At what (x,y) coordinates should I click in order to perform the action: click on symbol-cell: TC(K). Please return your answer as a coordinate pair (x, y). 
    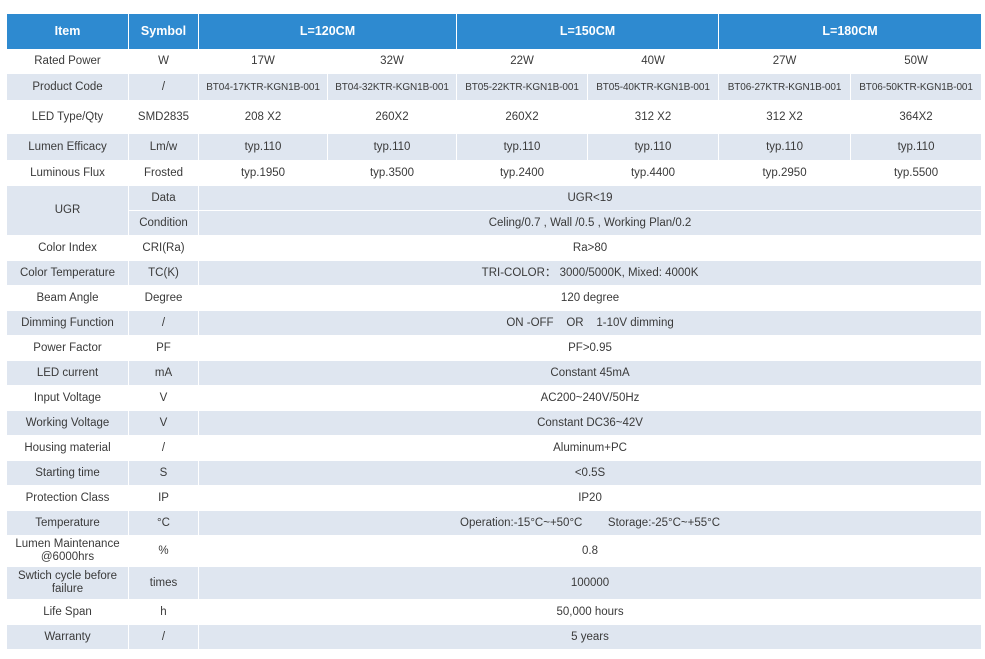
    Looking at the image, I should click on (163, 273).